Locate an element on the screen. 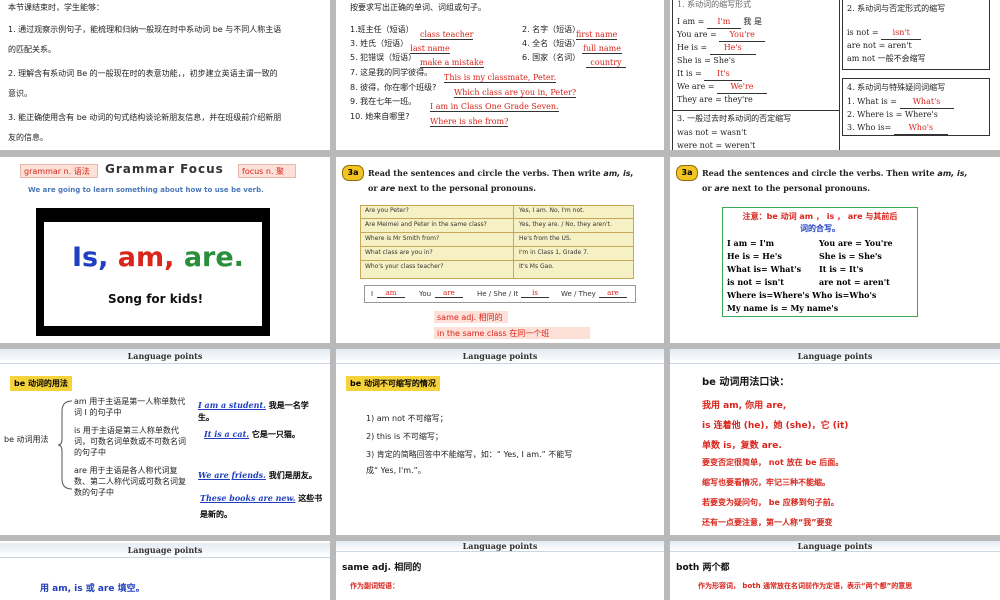 Image resolution: width=1000 pixels, height=600 pixels. cell-a3: He's from the US. is located at coordinates (545, 238).